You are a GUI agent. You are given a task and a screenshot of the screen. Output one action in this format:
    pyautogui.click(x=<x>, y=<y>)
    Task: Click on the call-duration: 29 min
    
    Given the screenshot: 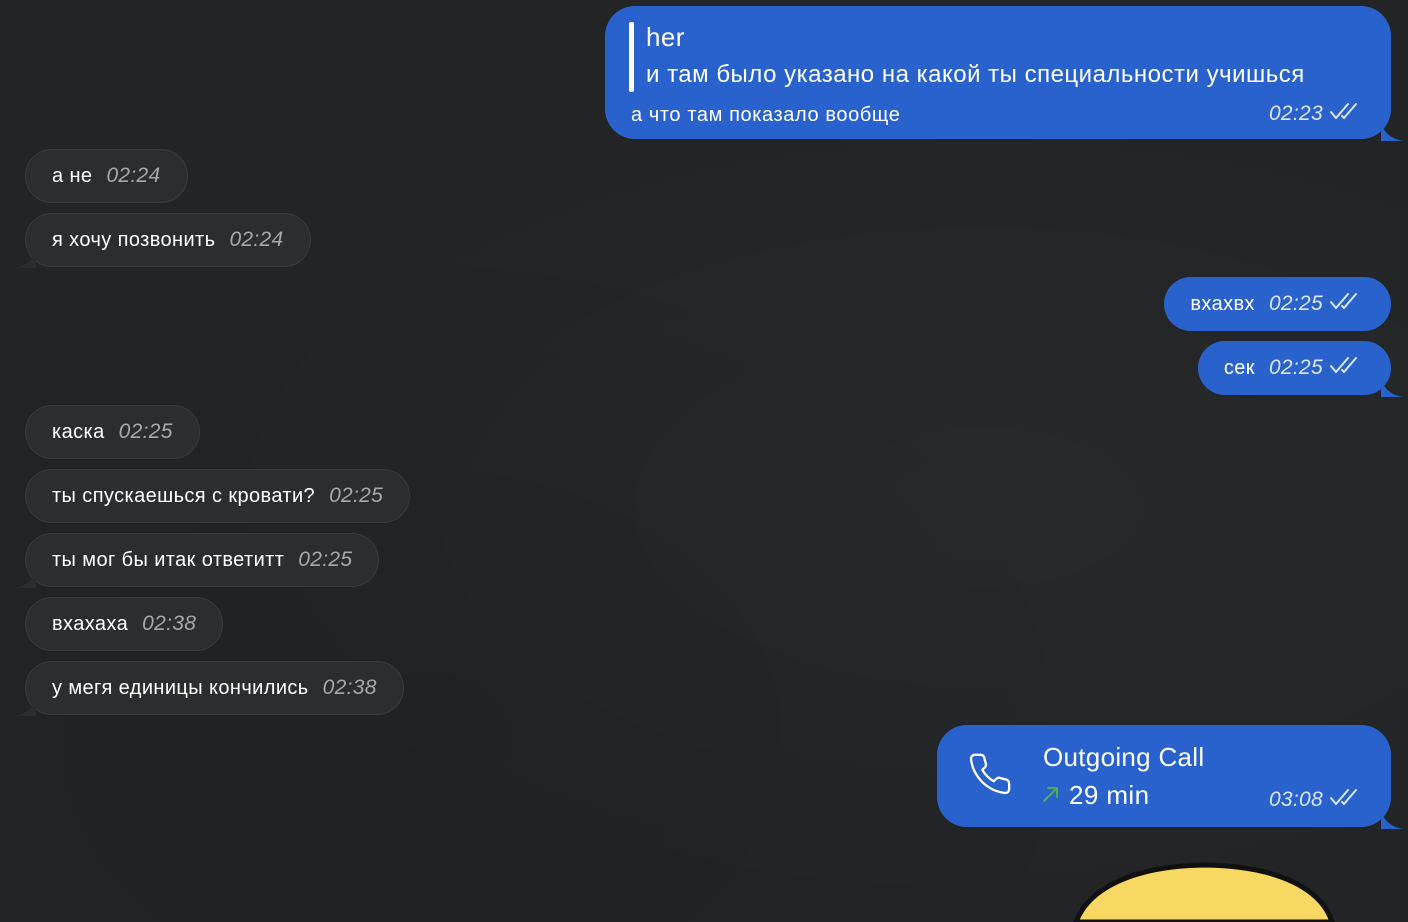 What is the action you would take?
    pyautogui.click(x=1109, y=795)
    